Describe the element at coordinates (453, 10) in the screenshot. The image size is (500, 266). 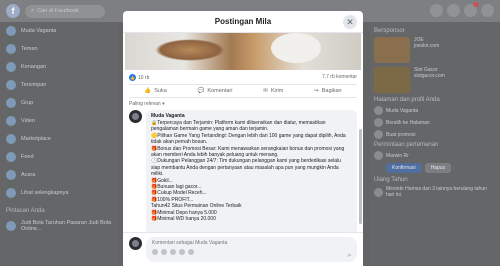
I see `messenger-icon` at that location.